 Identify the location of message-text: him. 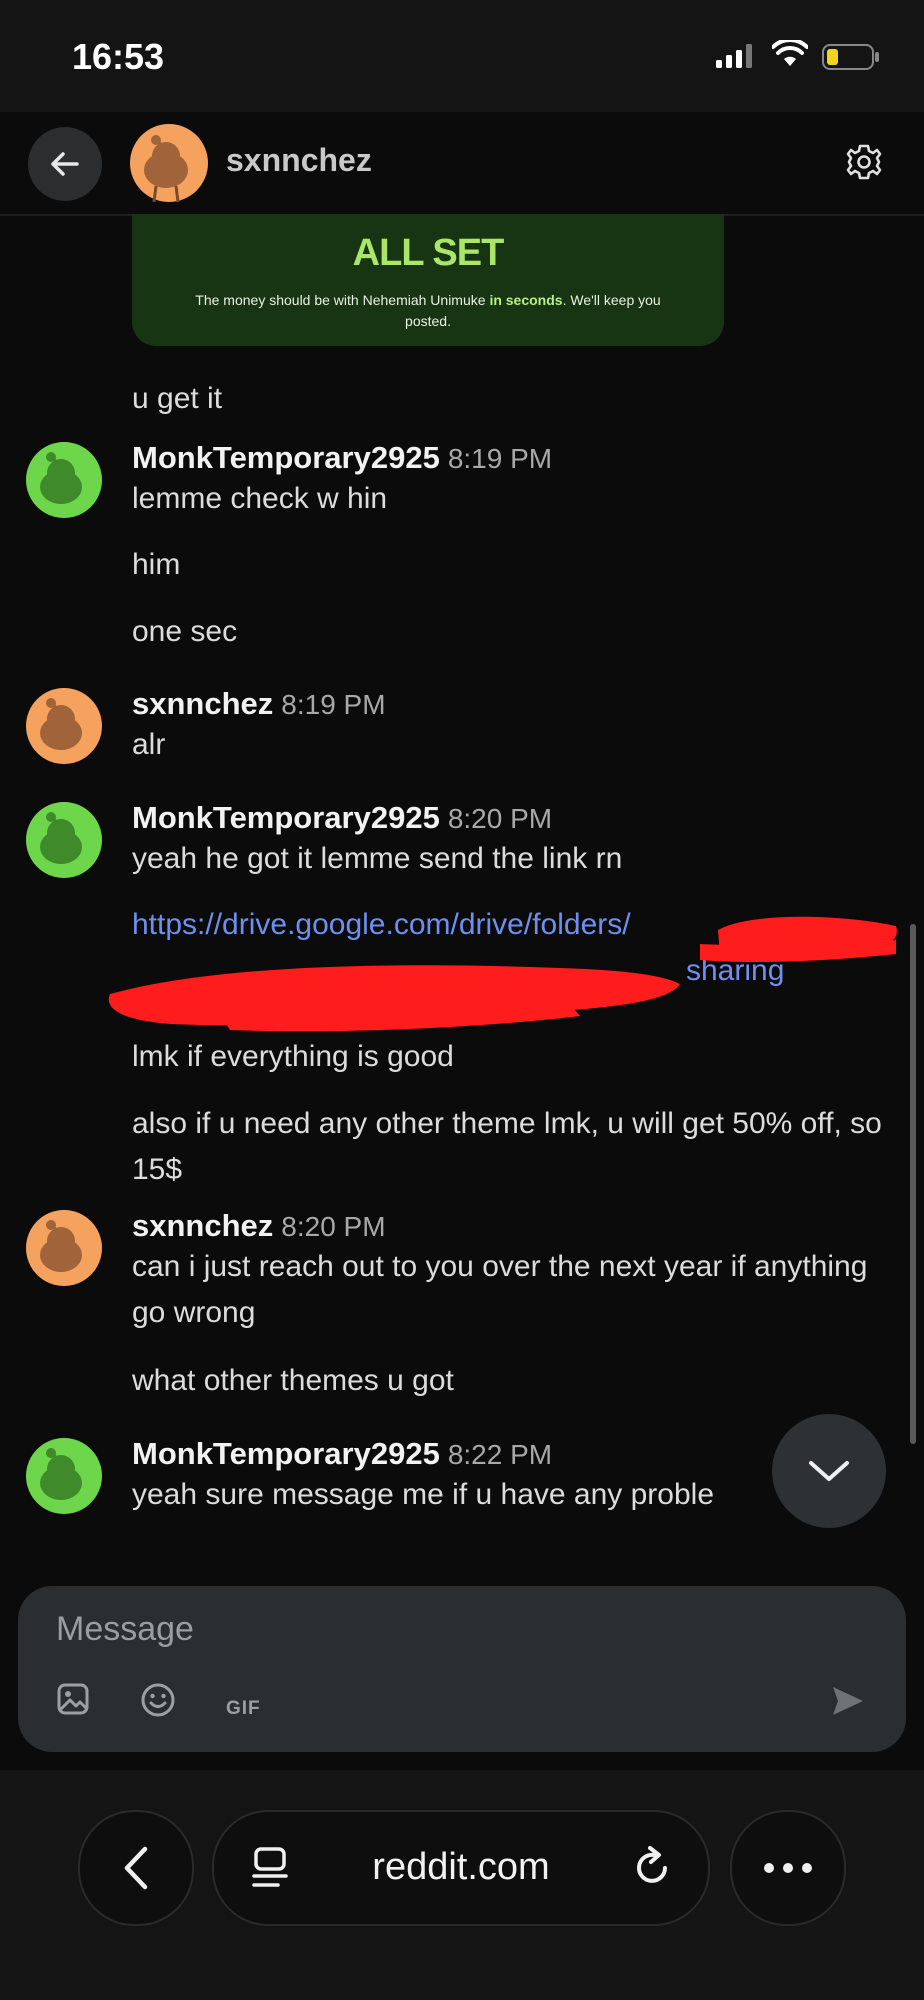
(156, 564).